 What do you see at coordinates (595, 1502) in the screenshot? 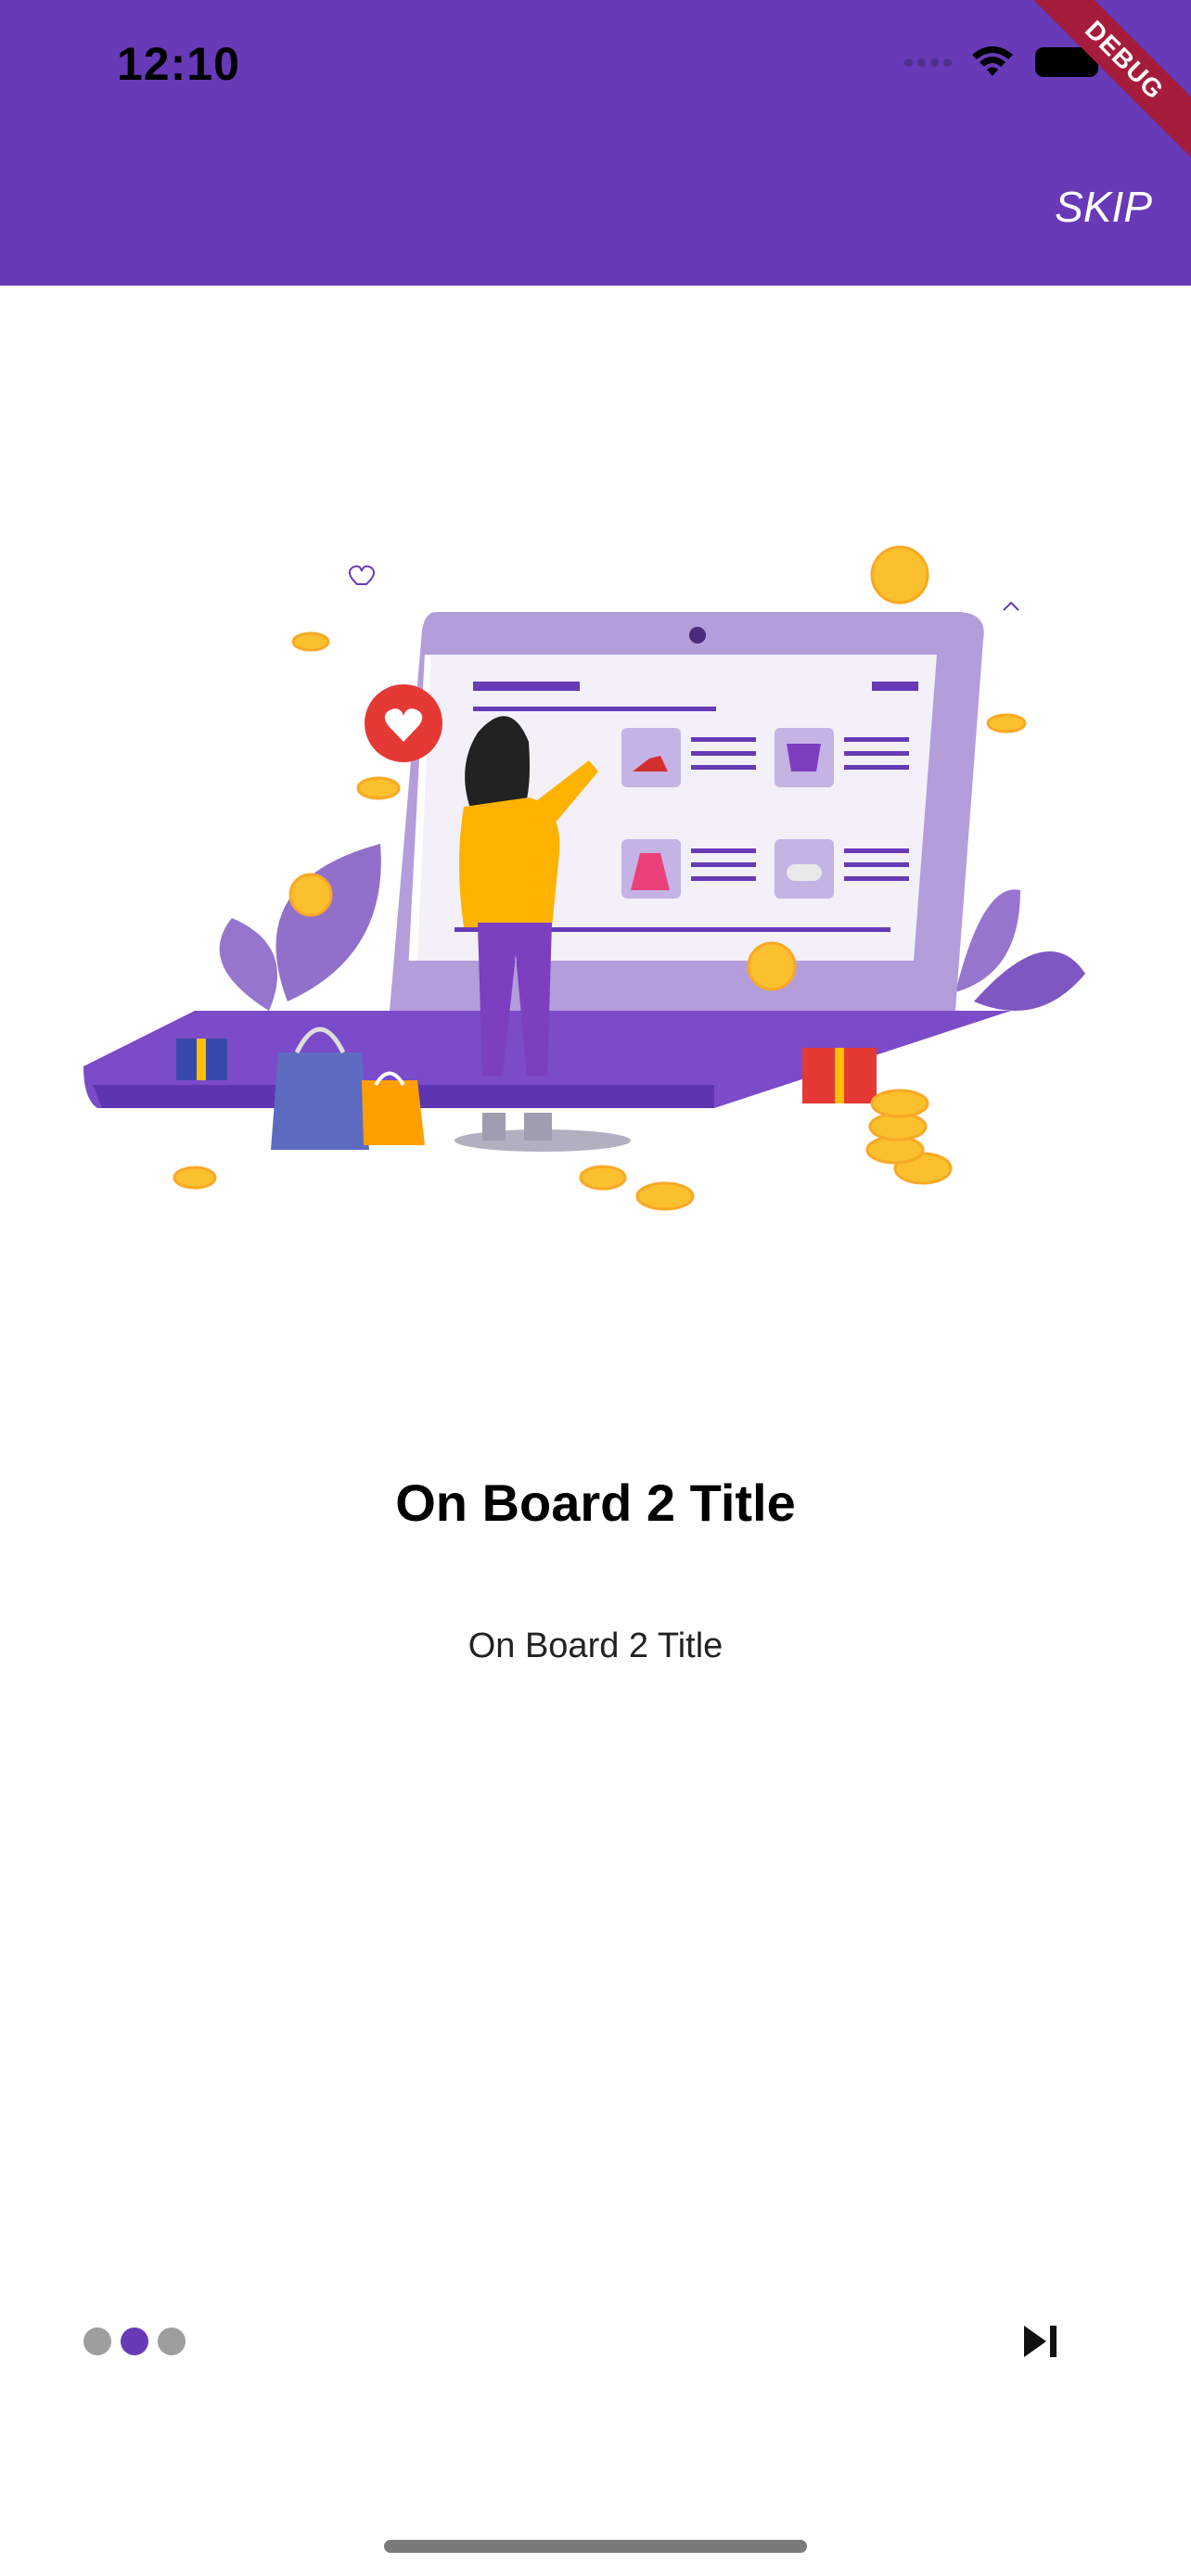
I see `onboarding-title: On Board 2 Title` at bounding box center [595, 1502].